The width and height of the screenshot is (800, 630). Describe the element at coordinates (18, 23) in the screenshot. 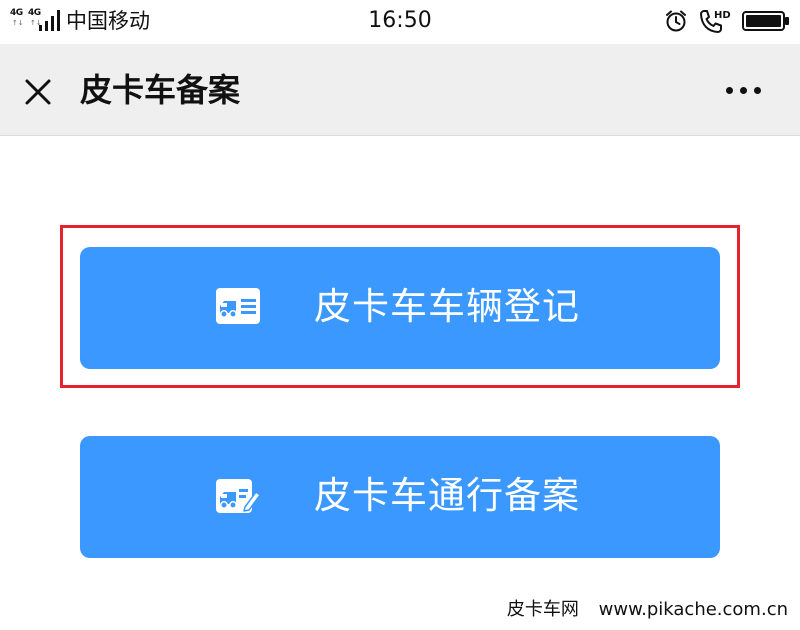

I see `data-arrows-icon: ↑↓` at that location.